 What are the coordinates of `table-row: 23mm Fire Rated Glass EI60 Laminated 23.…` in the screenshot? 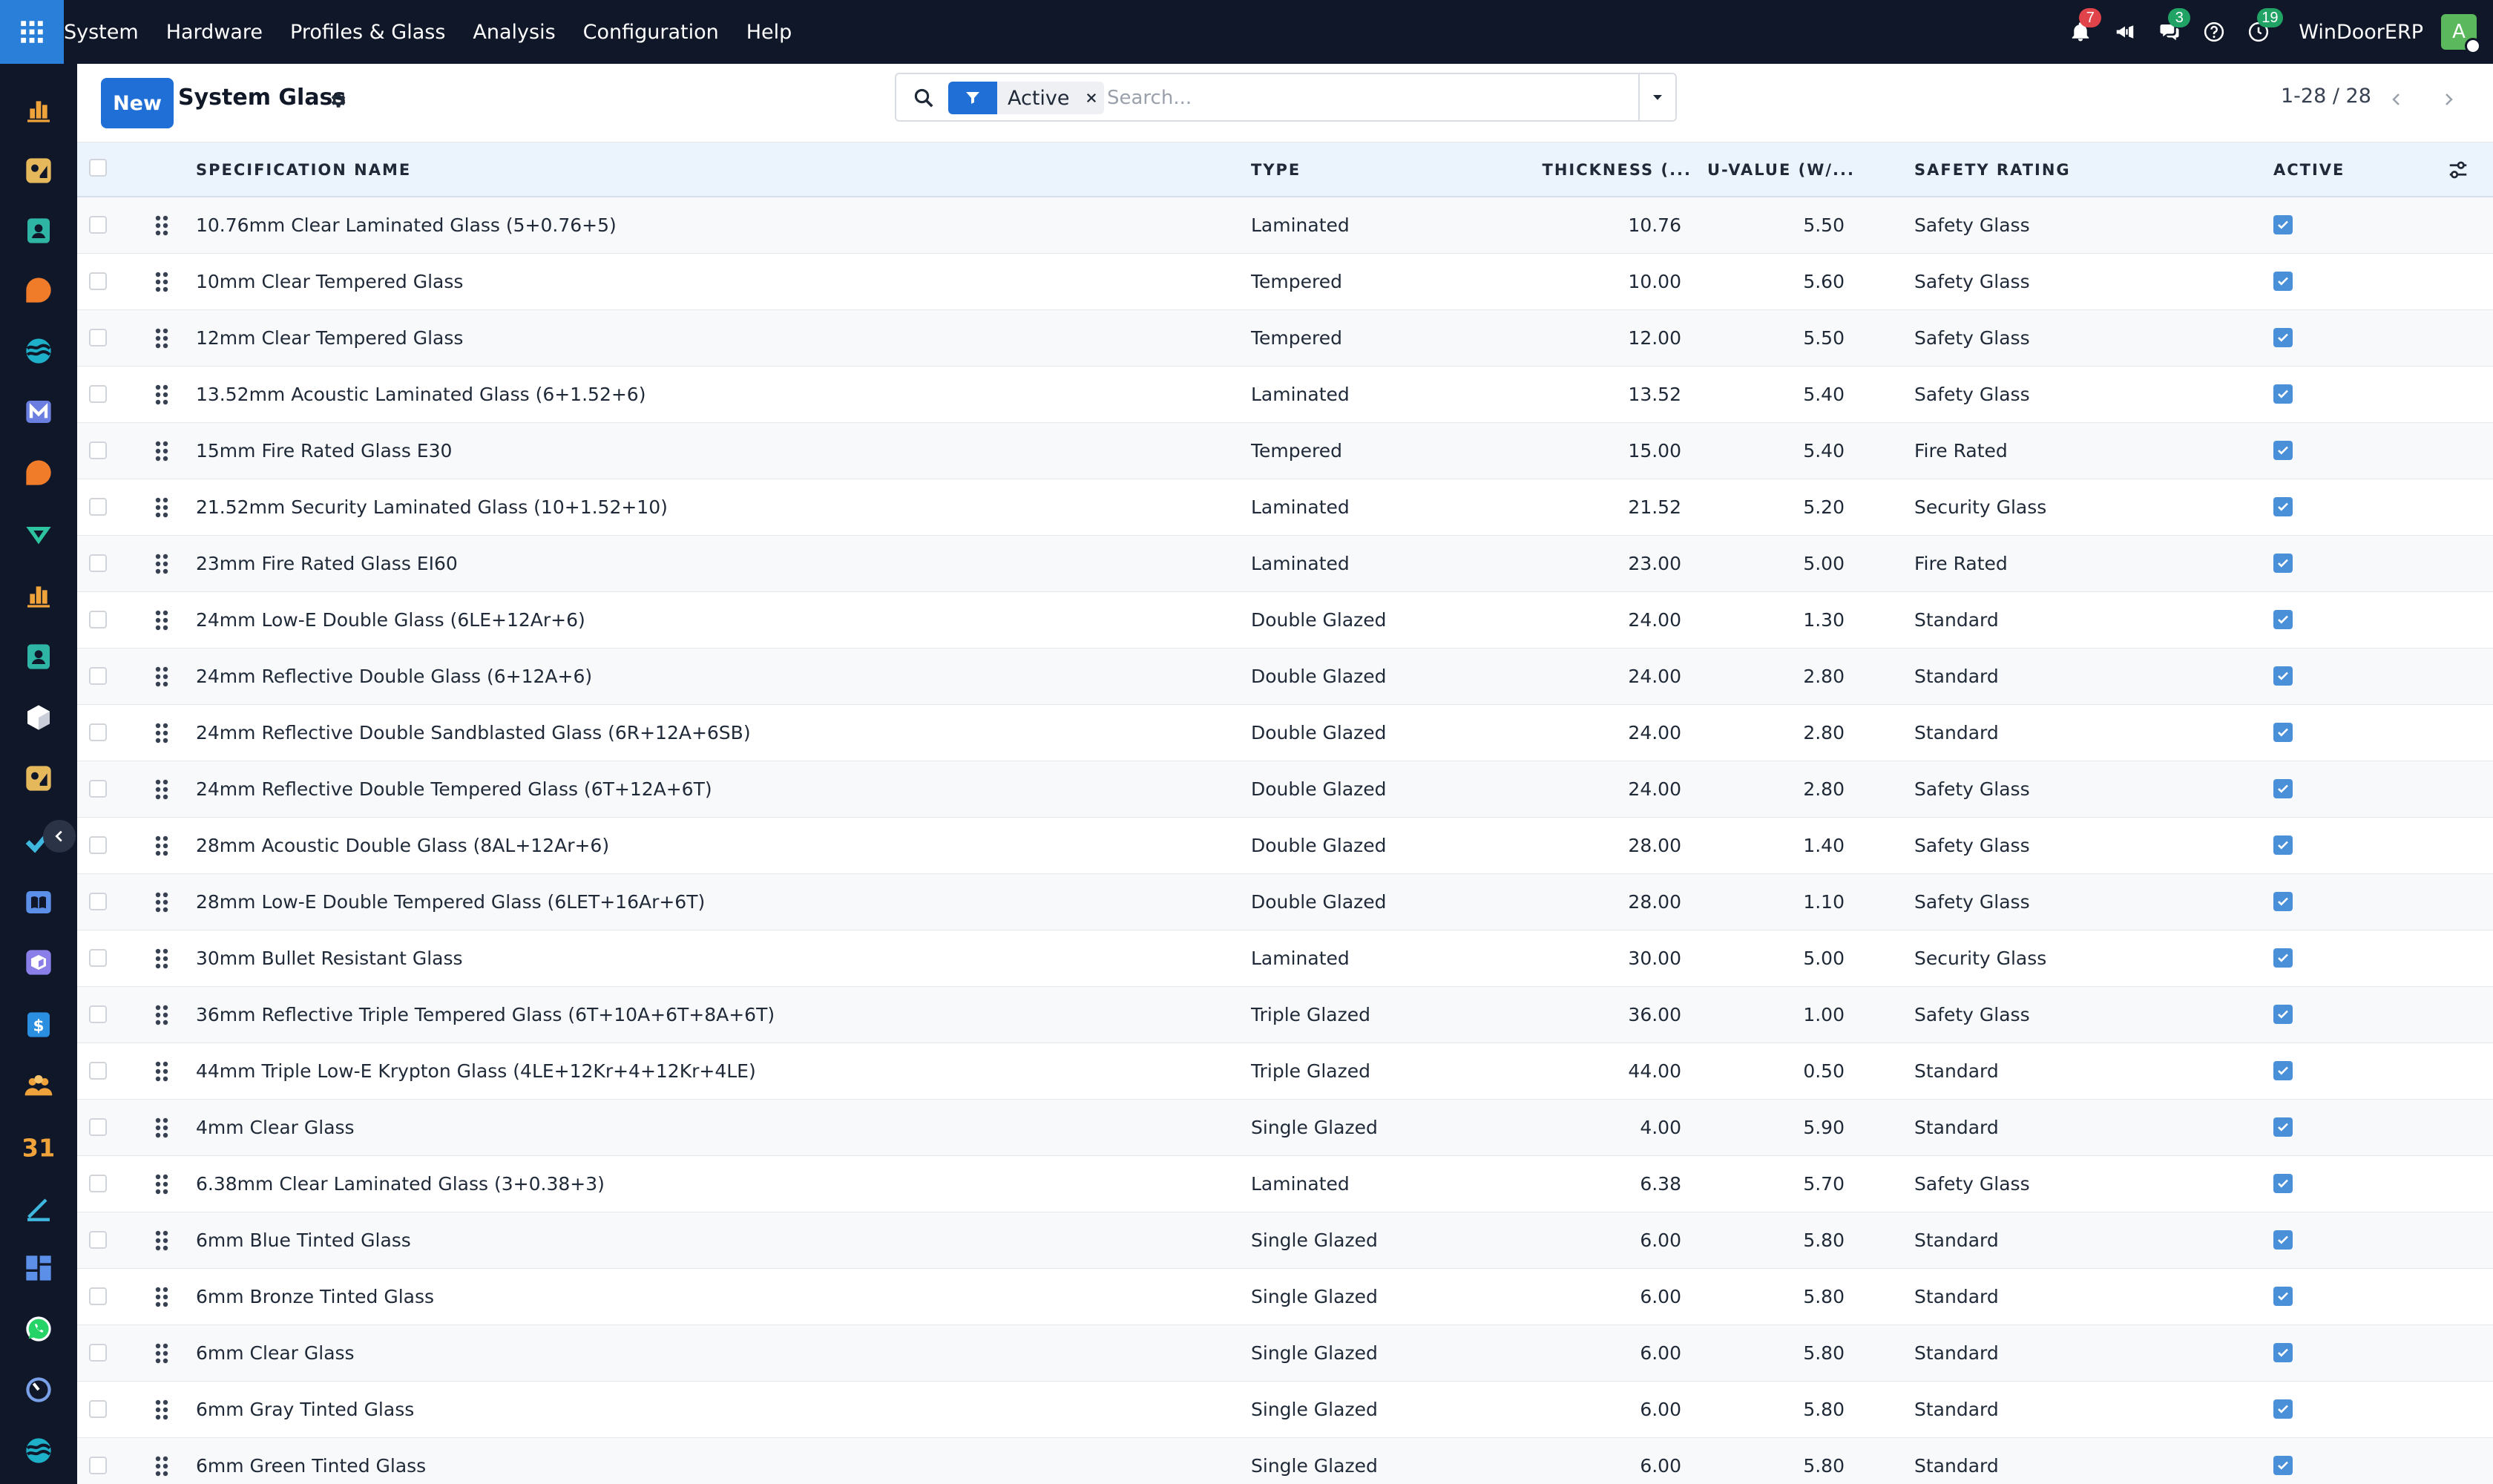 It's located at (1285, 564).